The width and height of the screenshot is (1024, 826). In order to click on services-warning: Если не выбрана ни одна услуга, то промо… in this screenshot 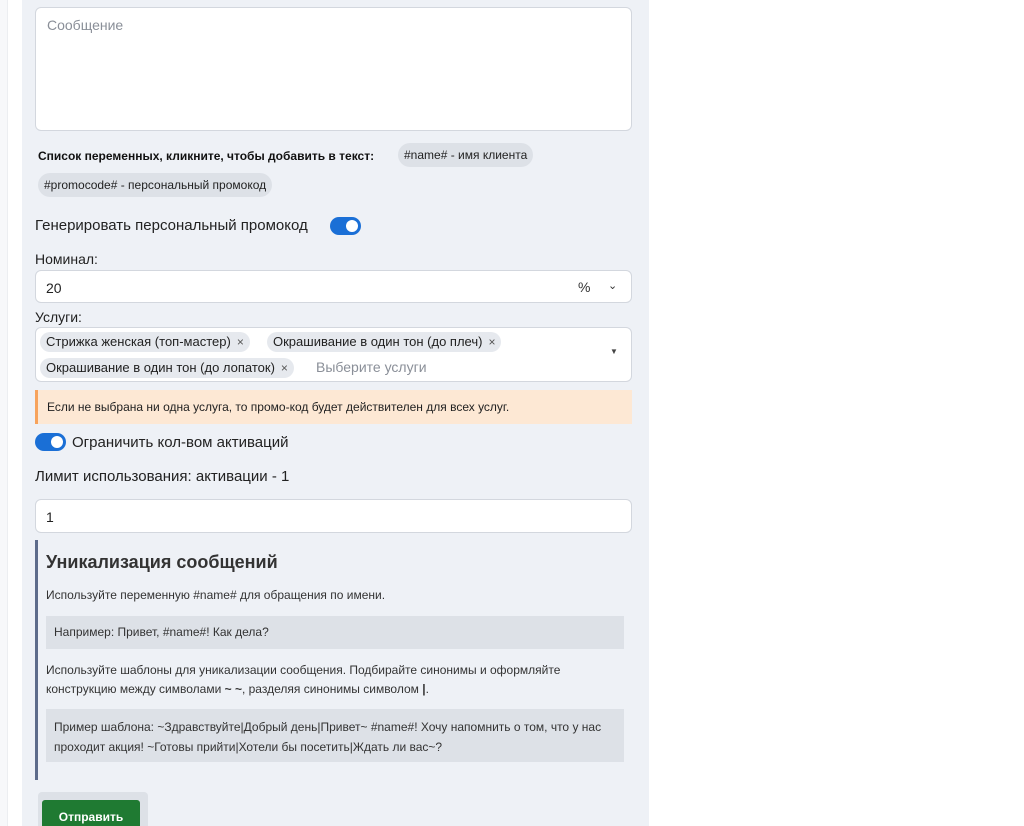, I will do `click(333, 407)`.